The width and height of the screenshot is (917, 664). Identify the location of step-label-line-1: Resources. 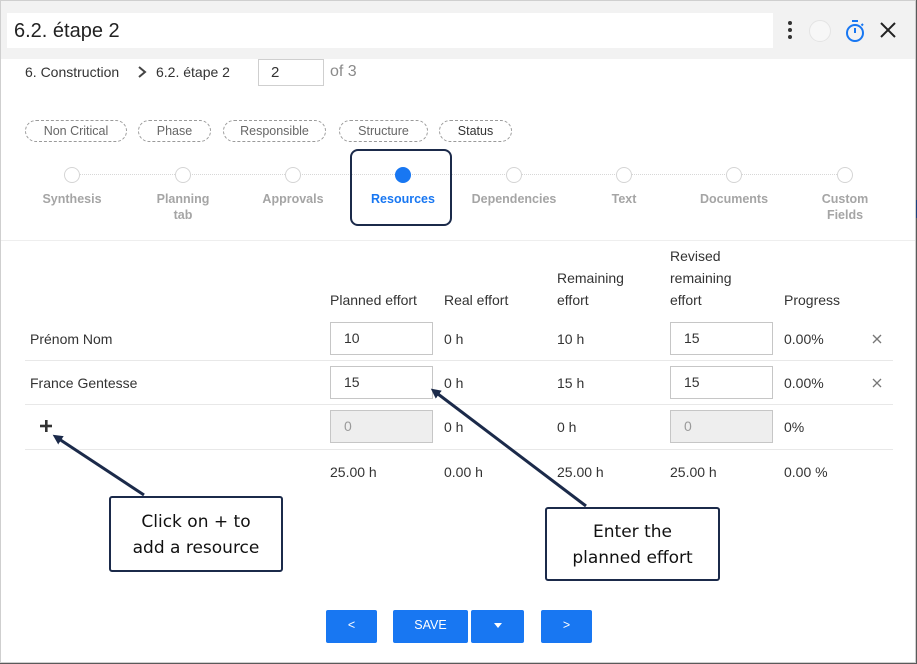
(403, 199).